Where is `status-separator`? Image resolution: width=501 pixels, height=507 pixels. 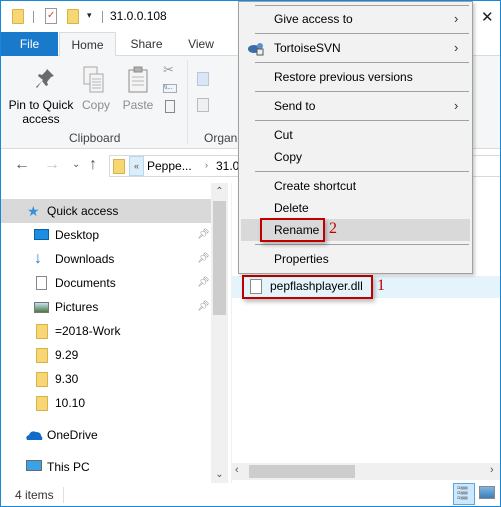
status-separator is located at coordinates (63, 495).